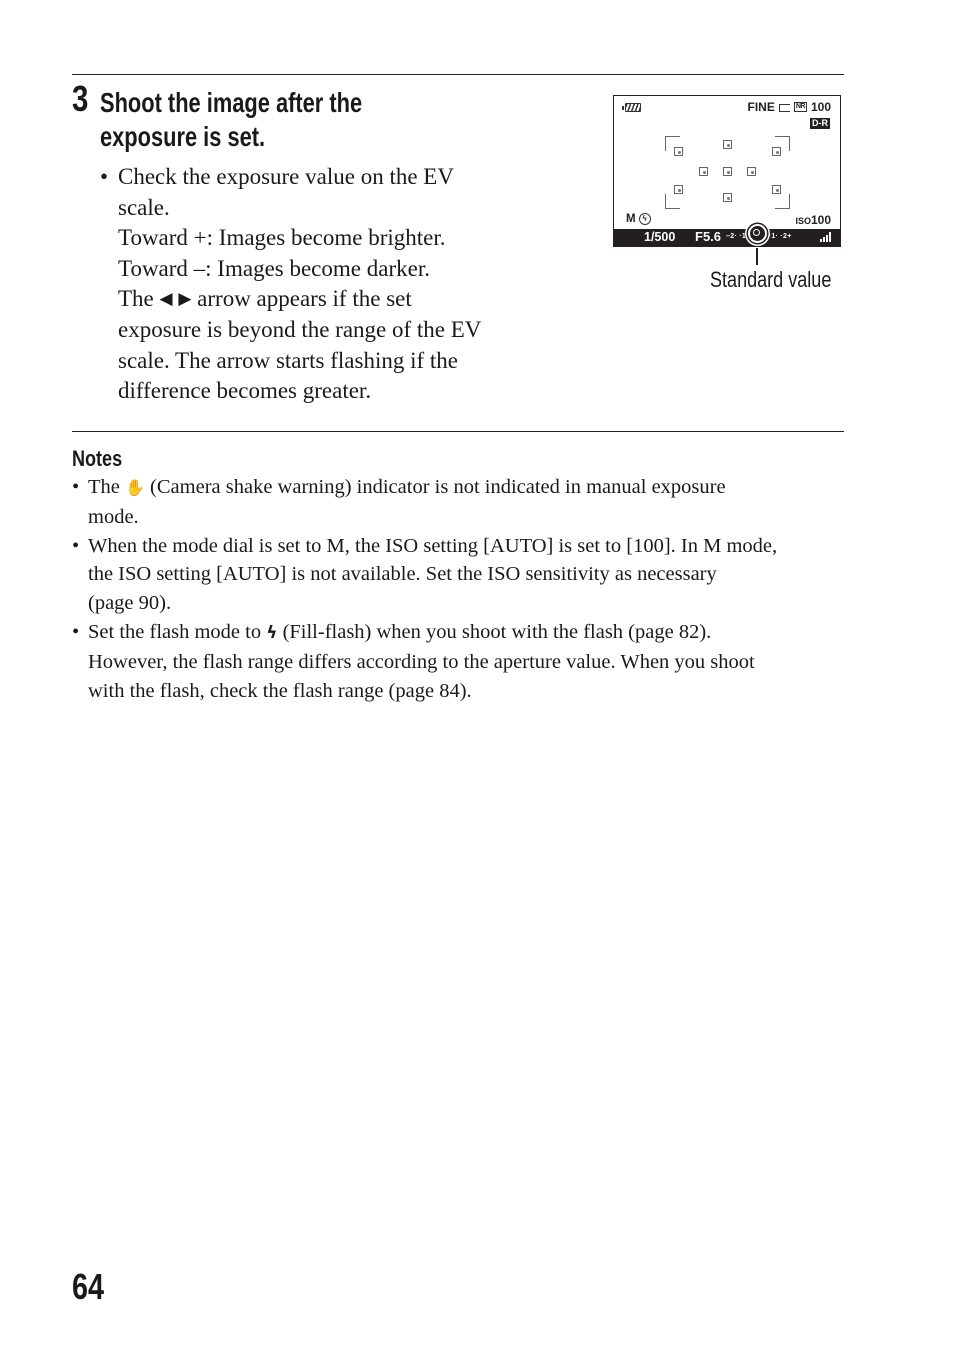 The image size is (954, 1345). Describe the element at coordinates (803, 221) in the screenshot. I see `iso-label: ISO` at that location.